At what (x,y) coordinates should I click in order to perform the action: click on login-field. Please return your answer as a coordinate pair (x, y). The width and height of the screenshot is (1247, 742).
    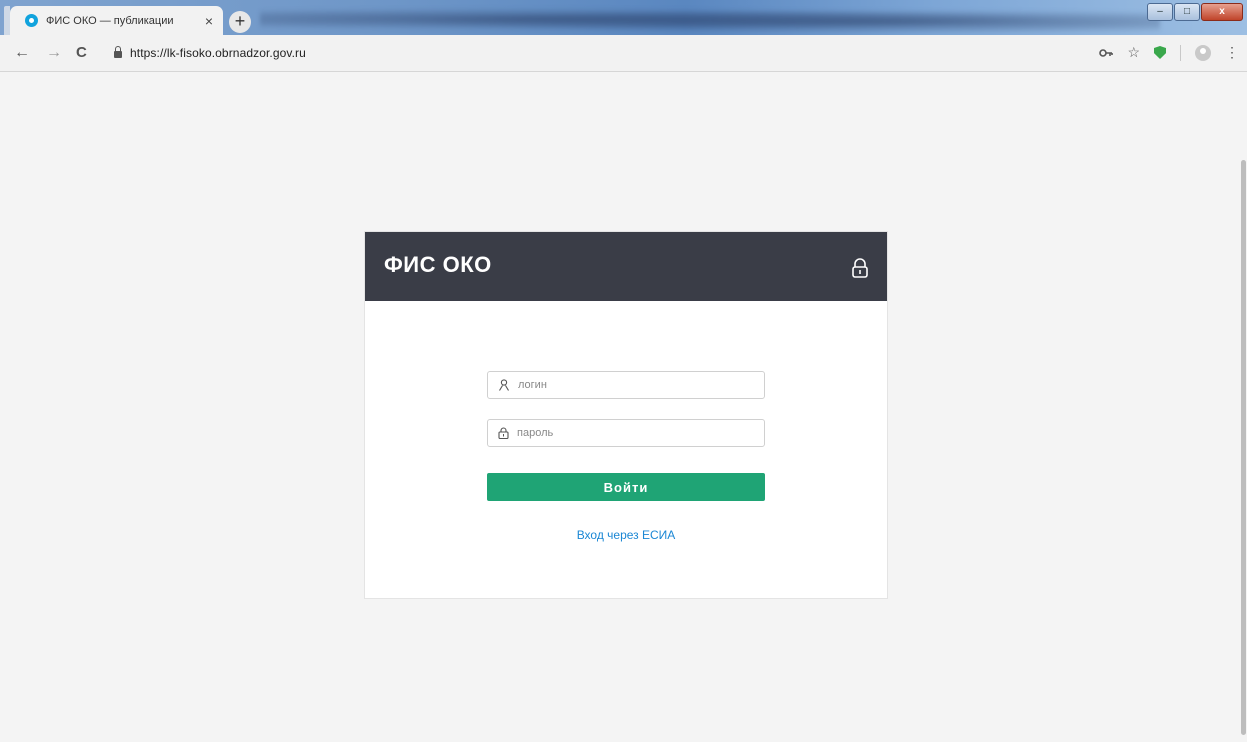
    Looking at the image, I should click on (626, 385).